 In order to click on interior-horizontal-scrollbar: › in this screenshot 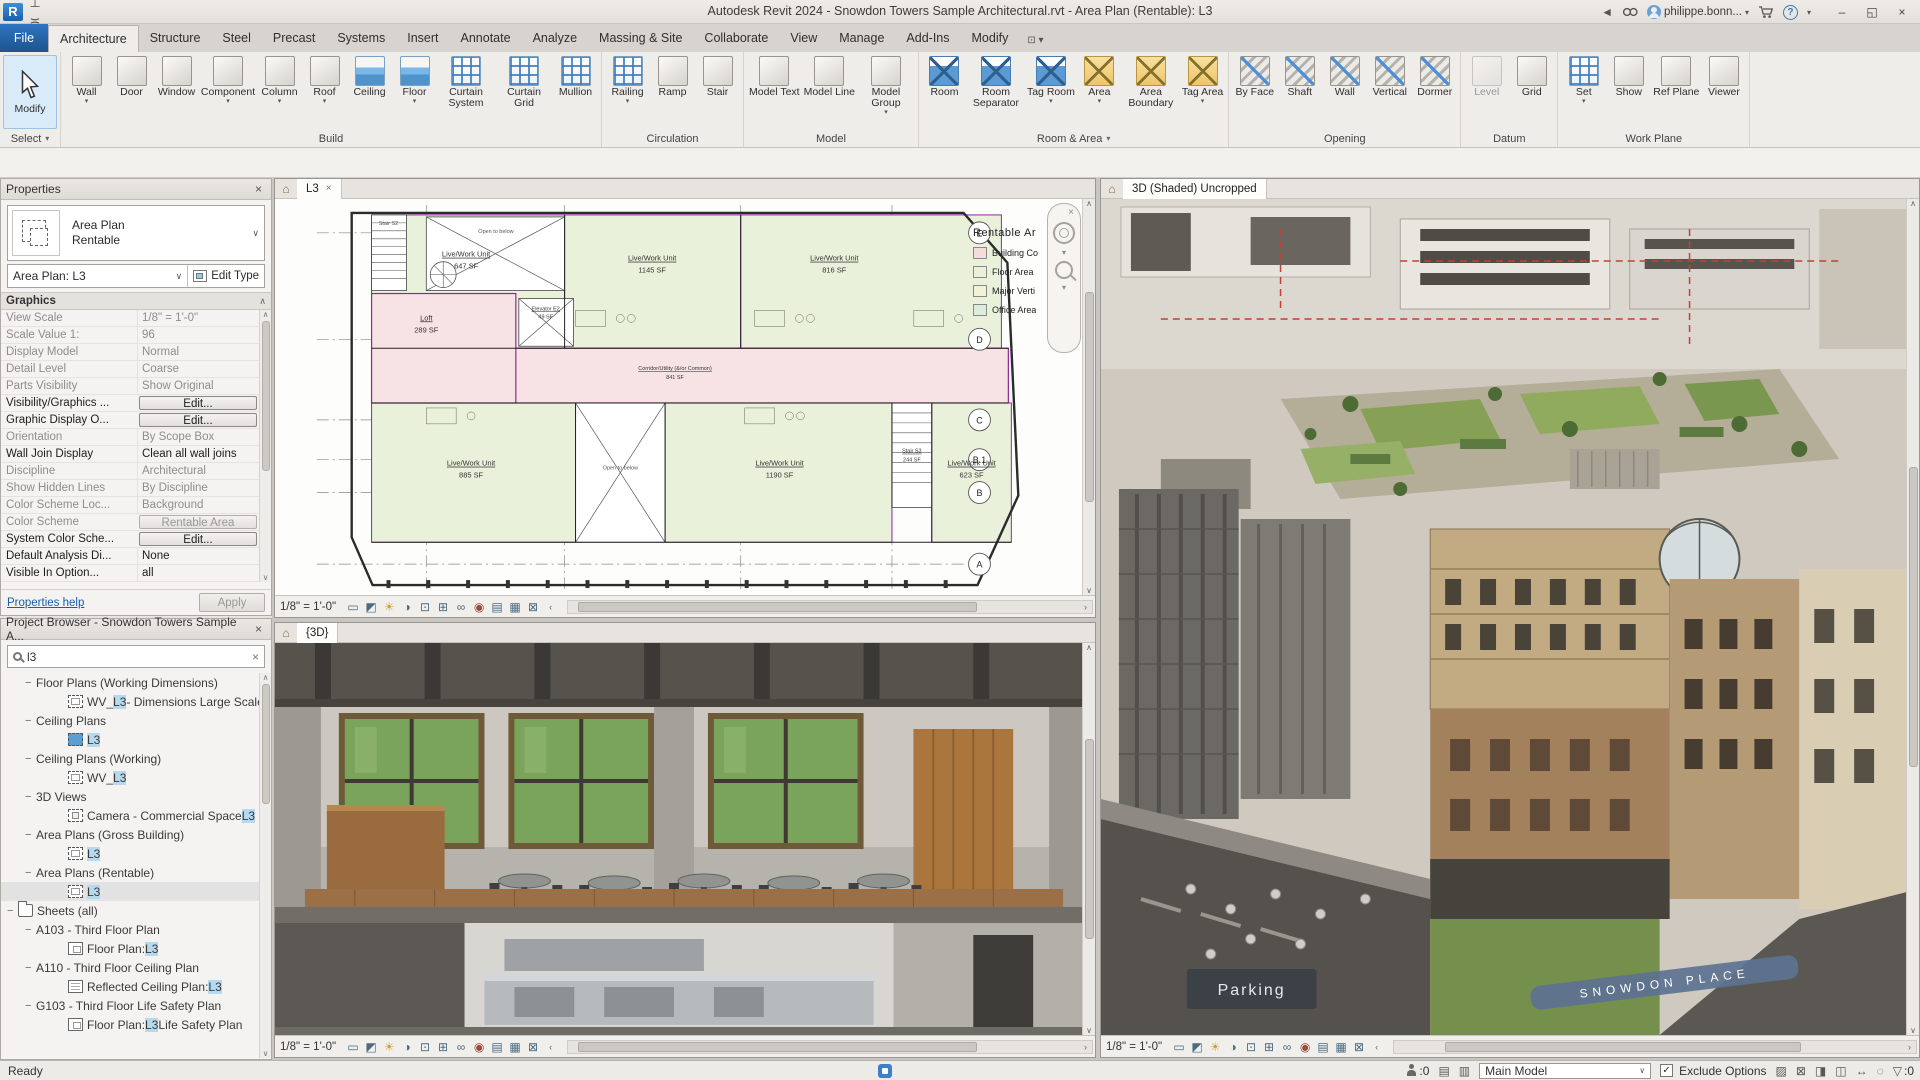, I will do `click(830, 1046)`.